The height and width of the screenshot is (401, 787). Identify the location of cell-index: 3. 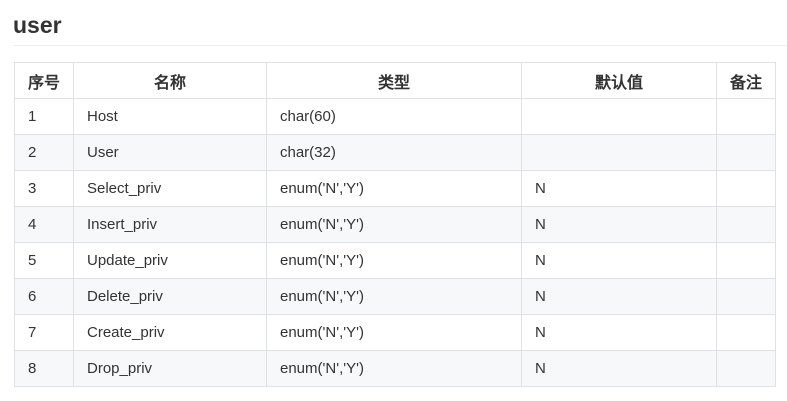
(44, 188).